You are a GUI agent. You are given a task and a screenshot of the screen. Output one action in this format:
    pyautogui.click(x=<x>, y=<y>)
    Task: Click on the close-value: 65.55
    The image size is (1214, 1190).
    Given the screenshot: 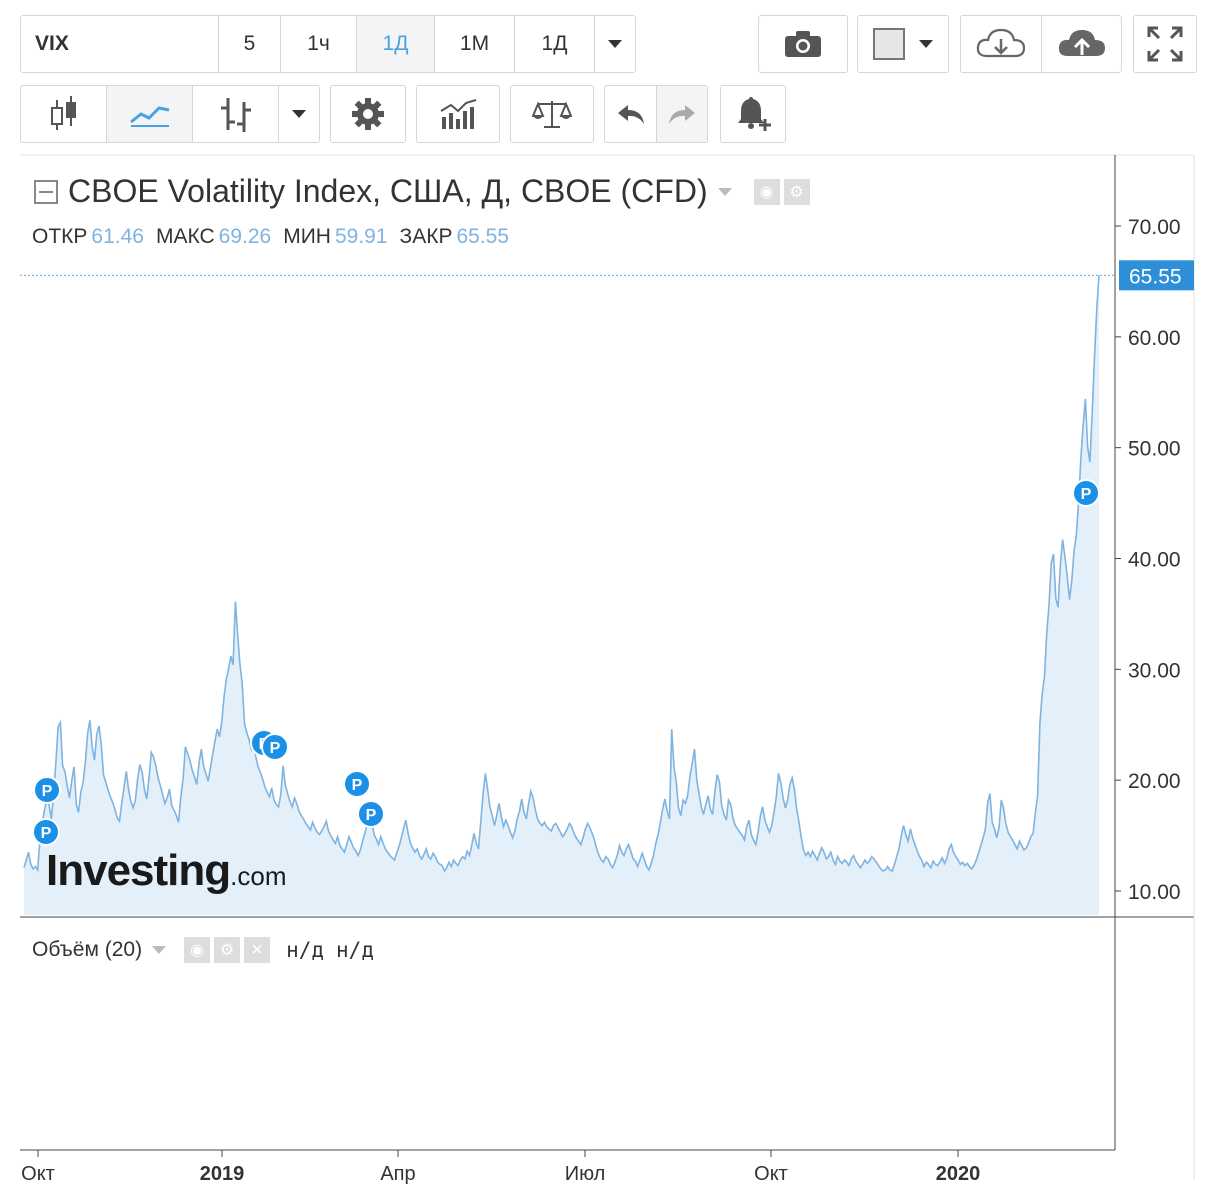 What is the action you would take?
    pyautogui.click(x=483, y=236)
    